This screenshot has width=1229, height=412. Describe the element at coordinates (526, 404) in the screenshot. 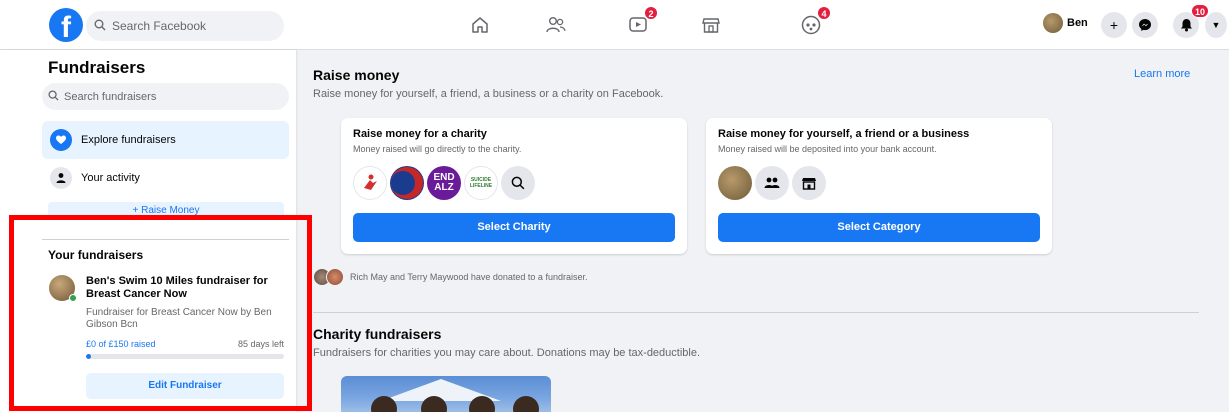

I see `person-head` at that location.